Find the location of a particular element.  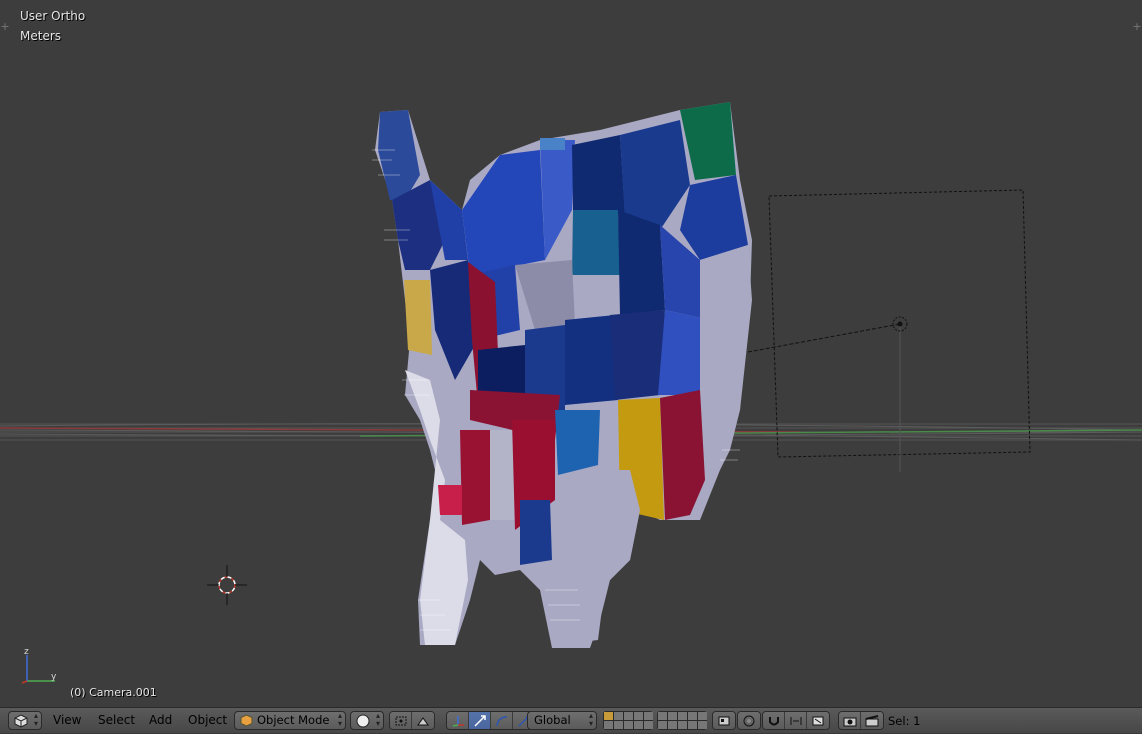

axis-label-y: y is located at coordinates (54, 677).